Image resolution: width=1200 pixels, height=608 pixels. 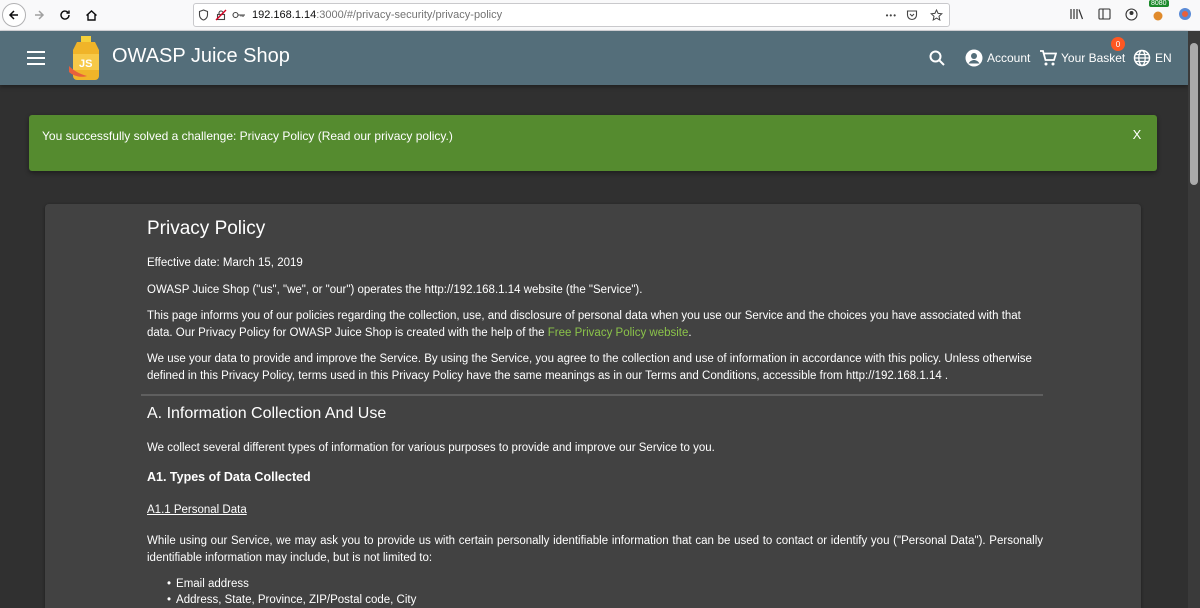 I want to click on globe-icon, so click(x=1142, y=58).